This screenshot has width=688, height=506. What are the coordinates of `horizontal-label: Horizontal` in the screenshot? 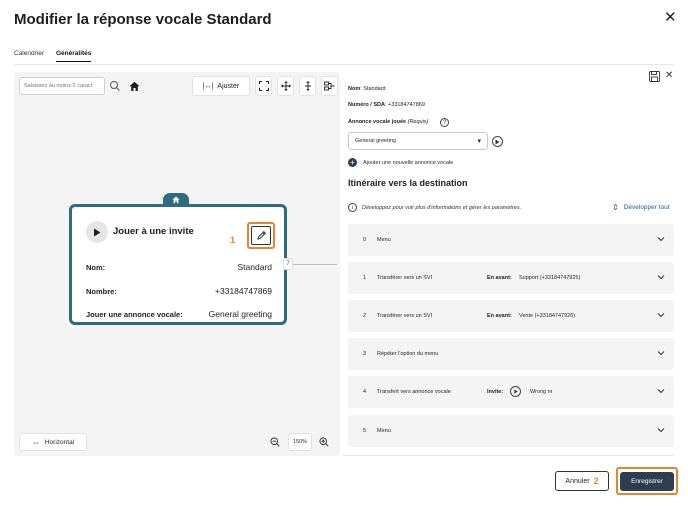 It's located at (59, 442).